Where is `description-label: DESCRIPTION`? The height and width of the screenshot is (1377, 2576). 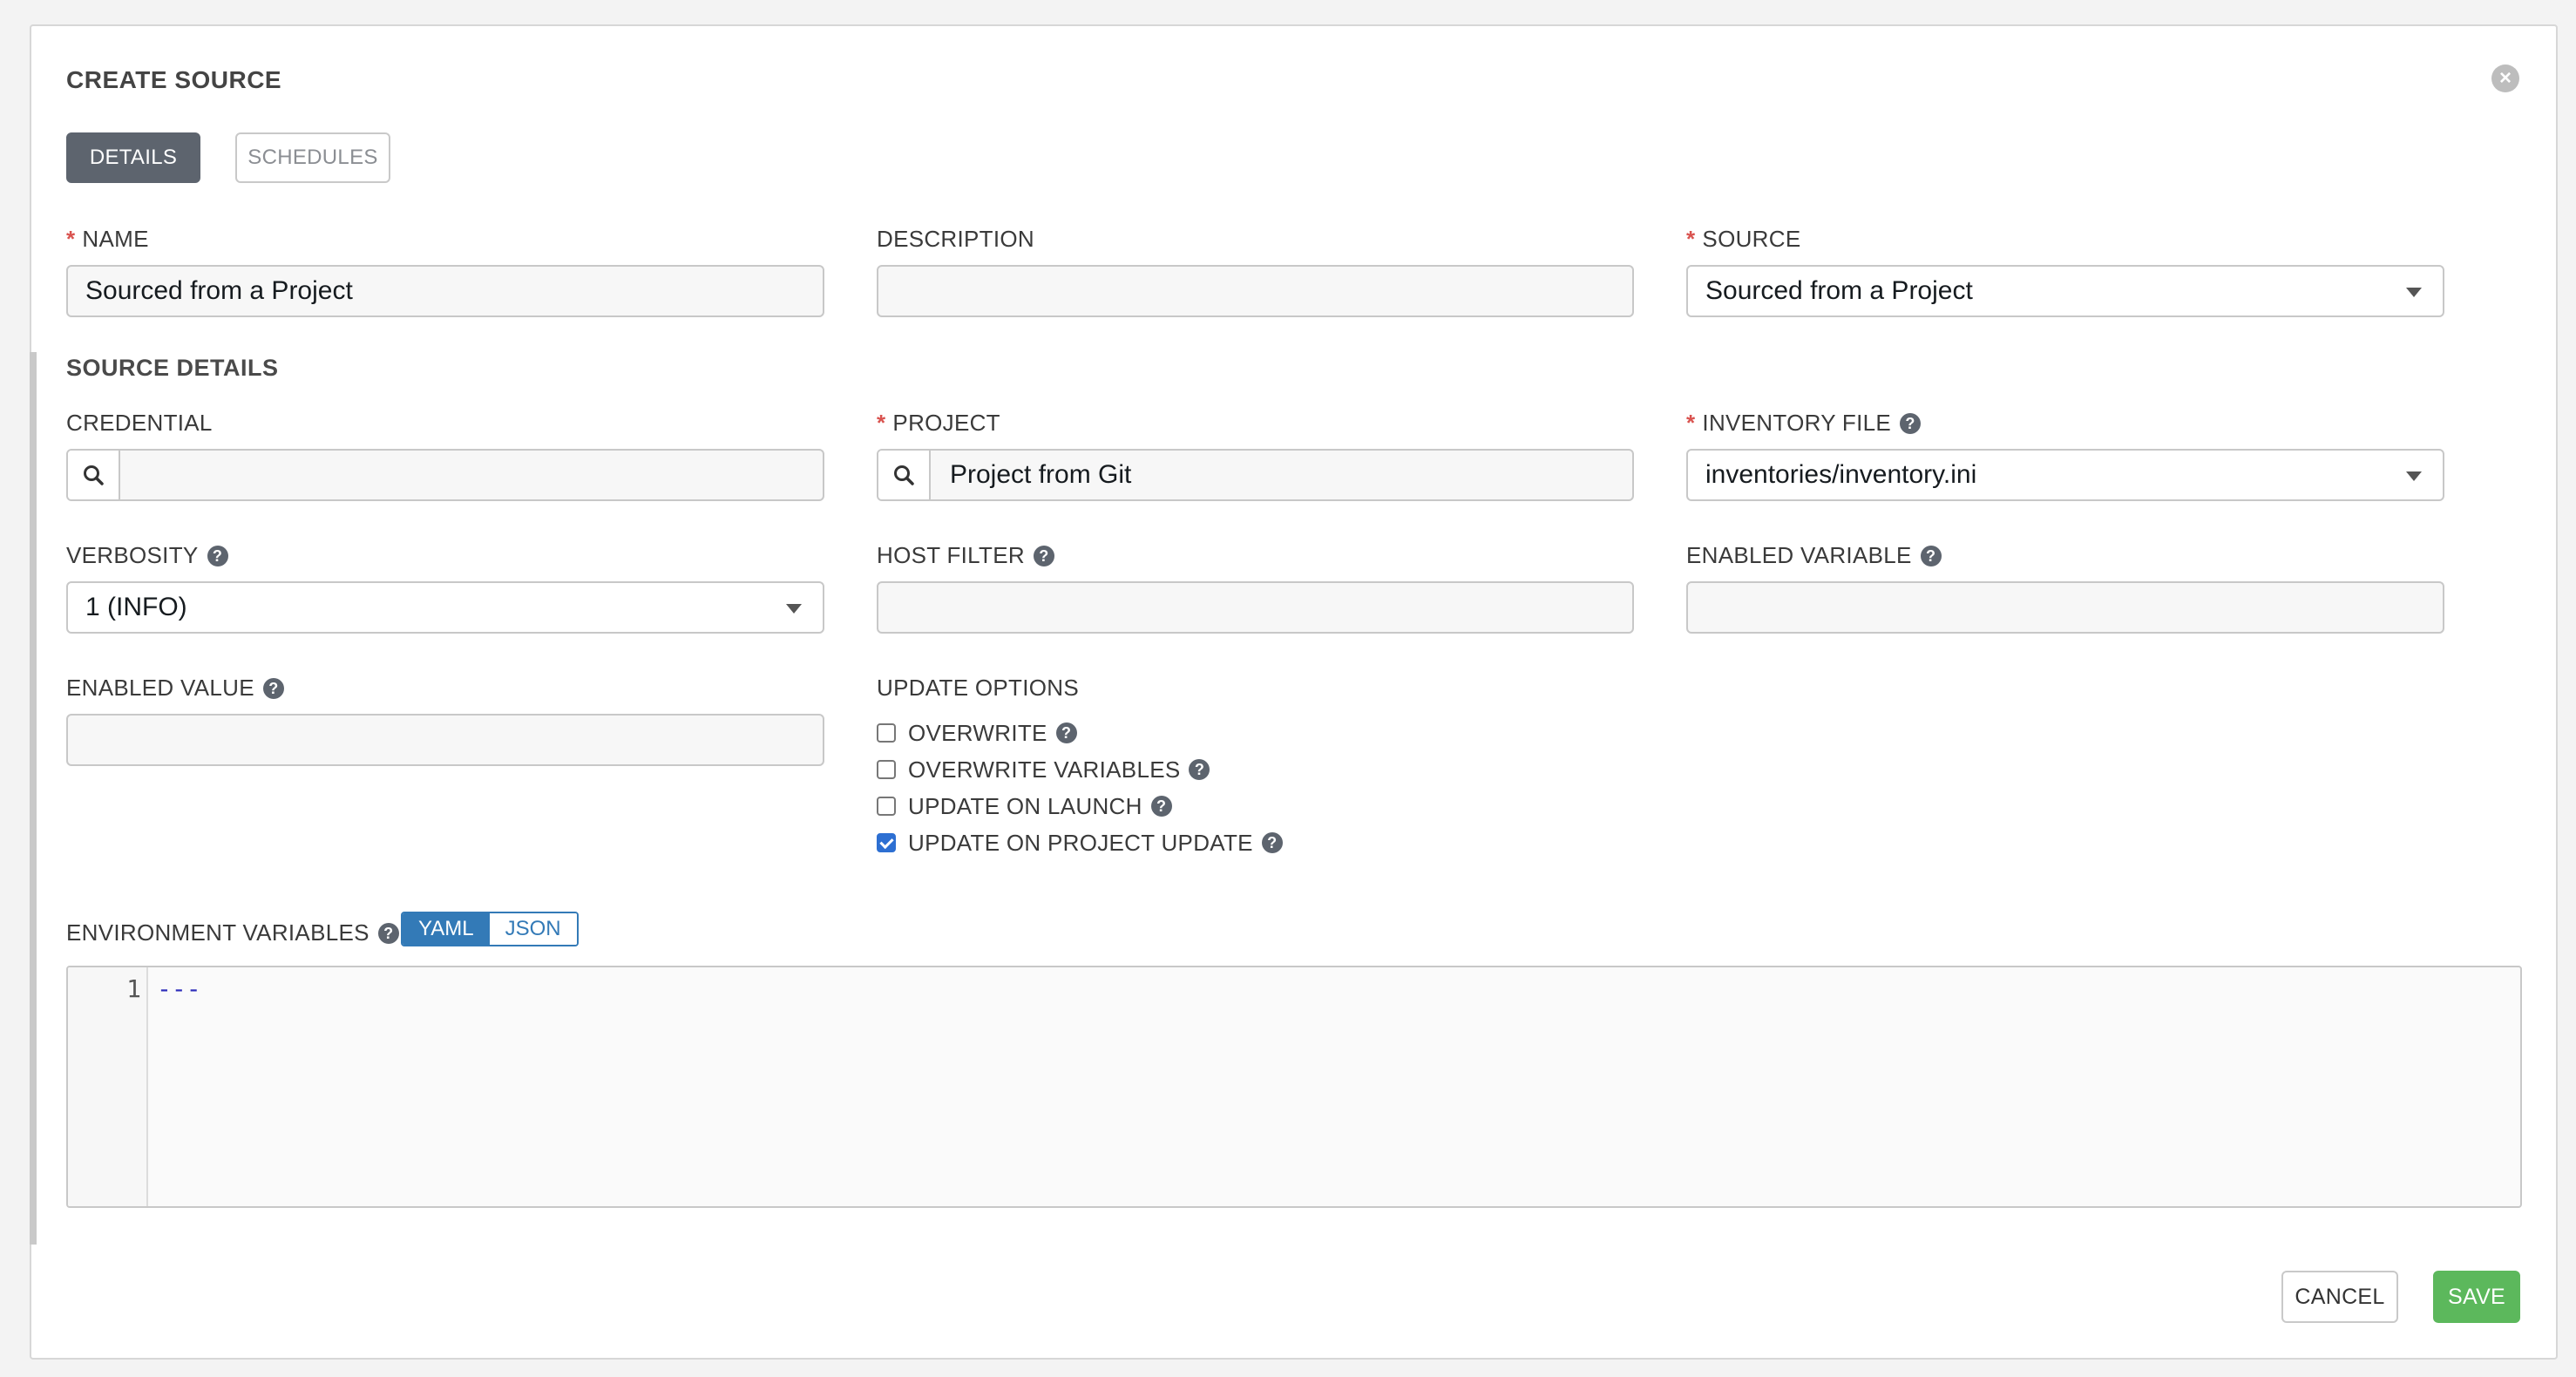
description-label: DESCRIPTION is located at coordinates (955, 239).